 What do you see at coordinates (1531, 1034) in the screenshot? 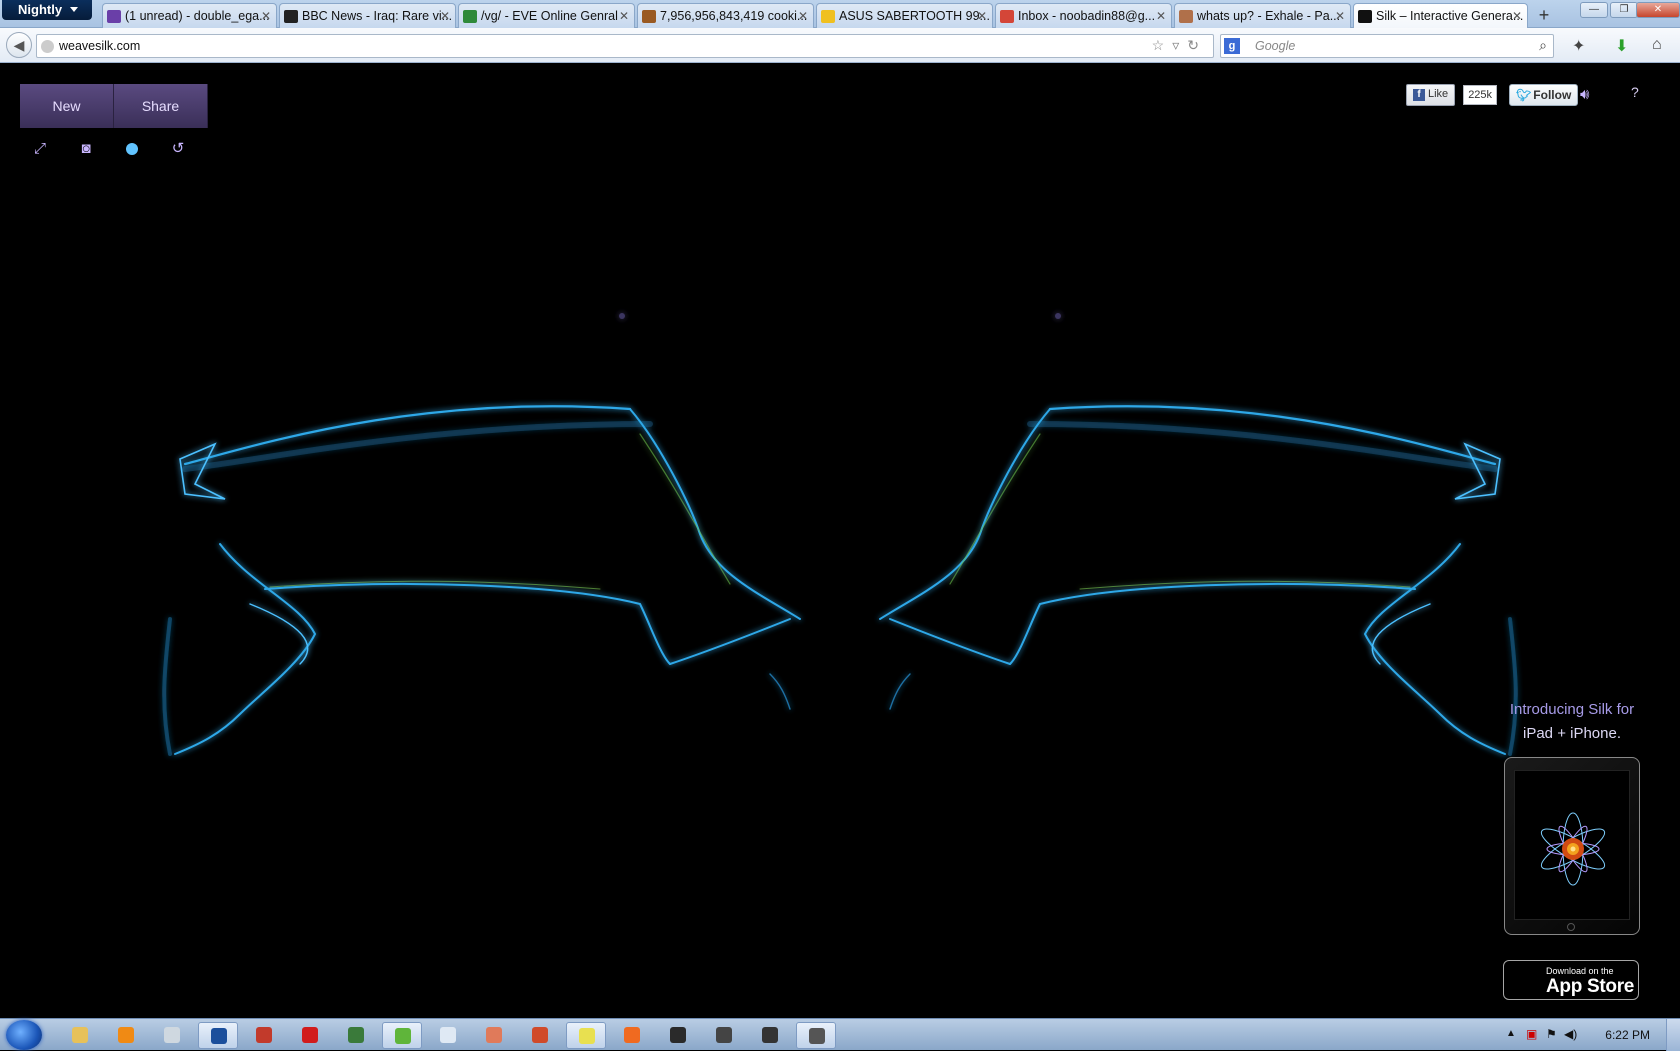
I see `network-icon: ▣` at bounding box center [1531, 1034].